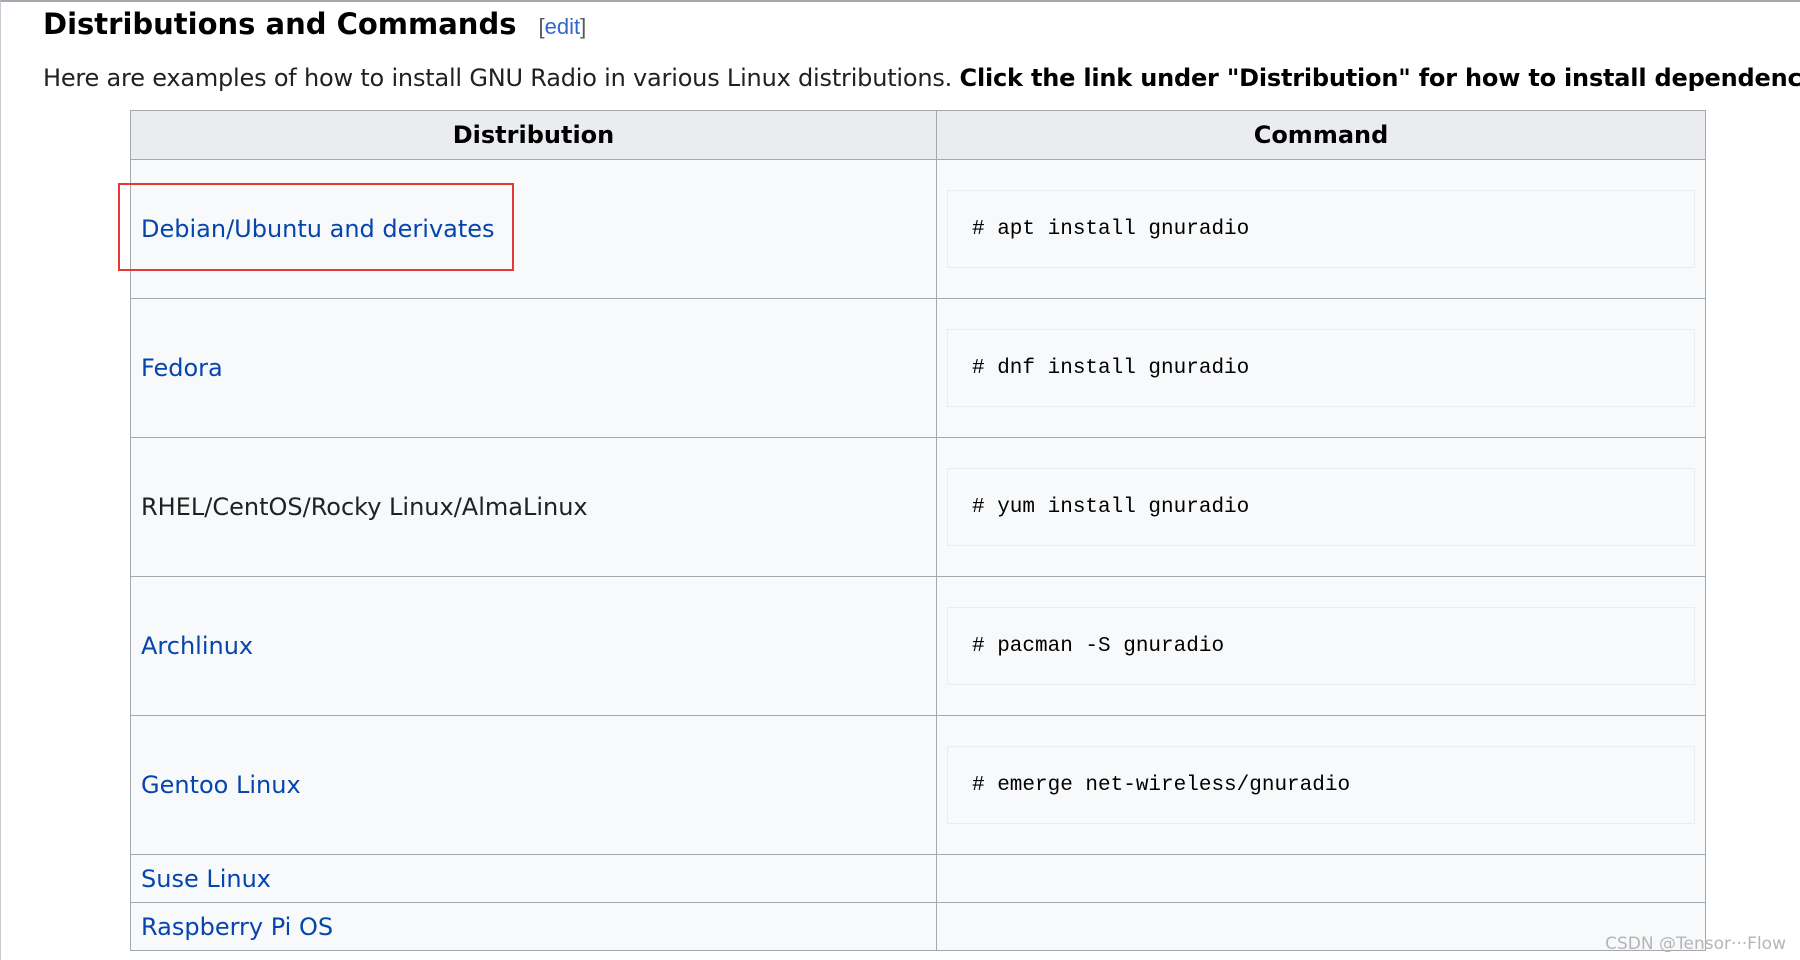  I want to click on table-row: Fedora # dnf install gnuradio, so click(918, 368).